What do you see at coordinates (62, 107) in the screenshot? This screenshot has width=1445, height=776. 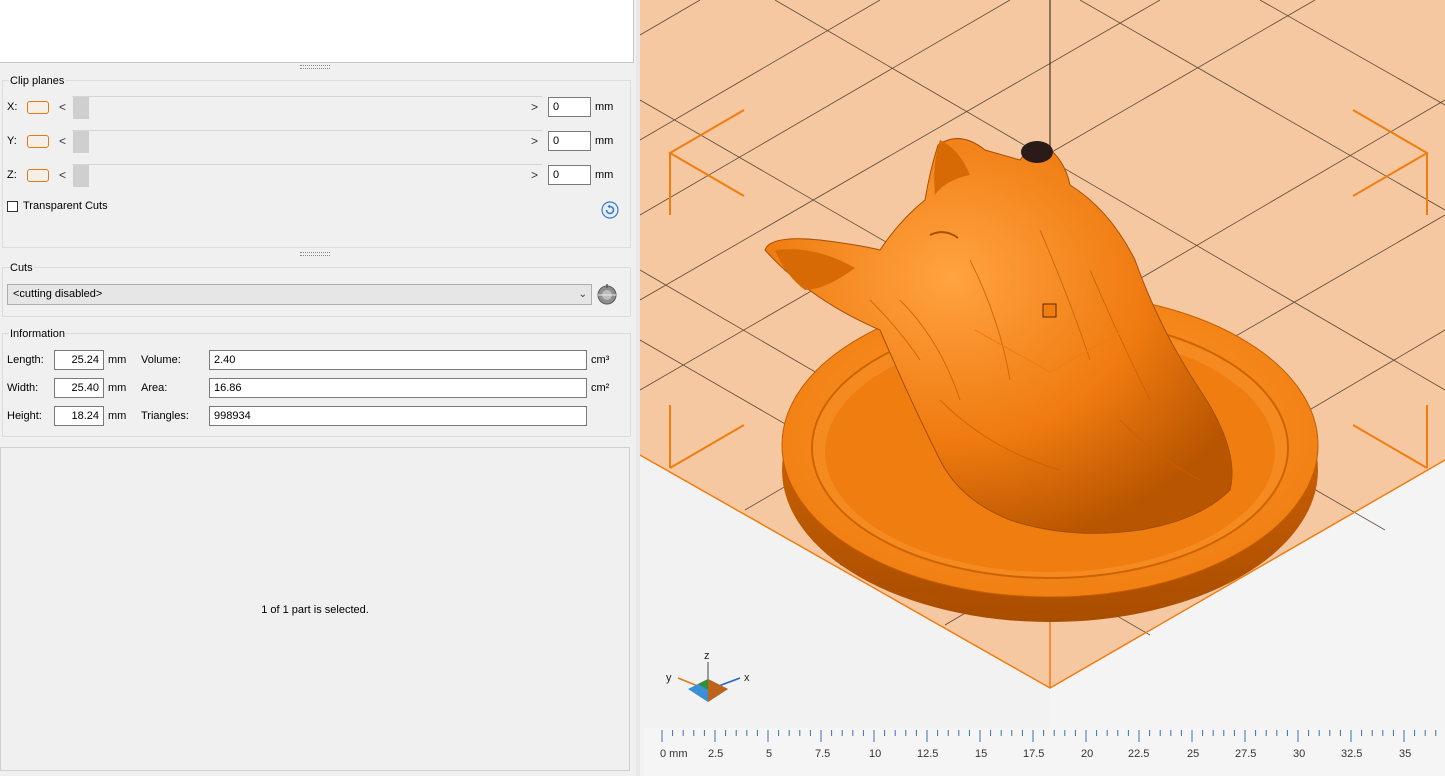 I see `clip-x-left-arrow: <` at bounding box center [62, 107].